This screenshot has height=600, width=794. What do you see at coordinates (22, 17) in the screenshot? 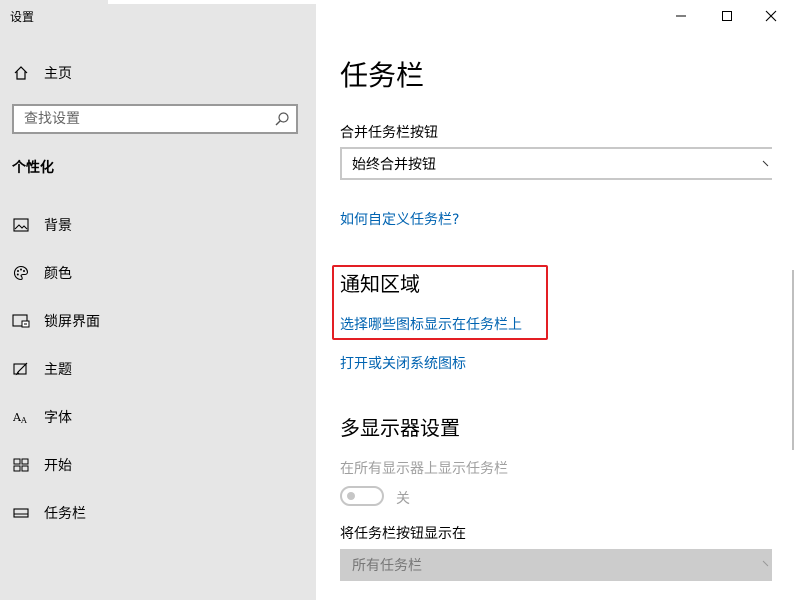
I see `app-title: 设置` at bounding box center [22, 17].